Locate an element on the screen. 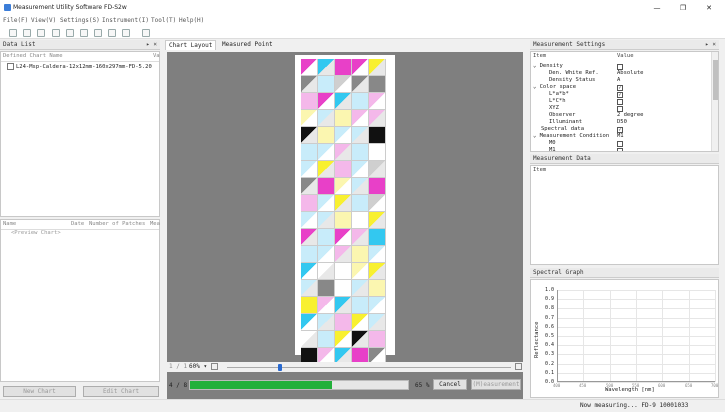  col-mea: Mea is located at coordinates (155, 224).